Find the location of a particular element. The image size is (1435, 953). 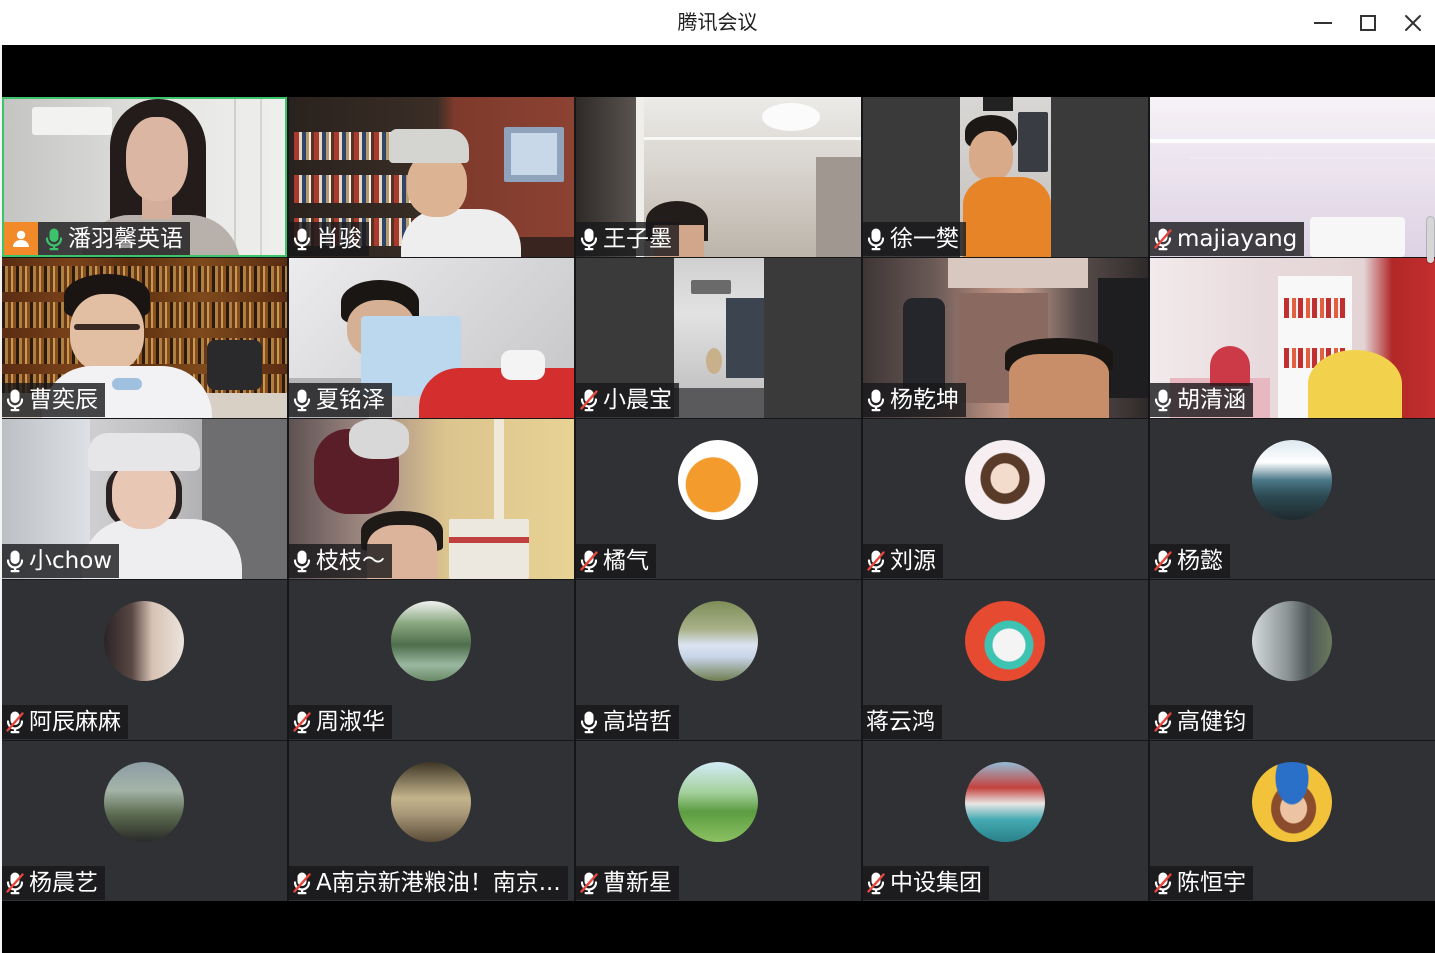

title-bar: 腾讯会议 is located at coordinates (717, 22).